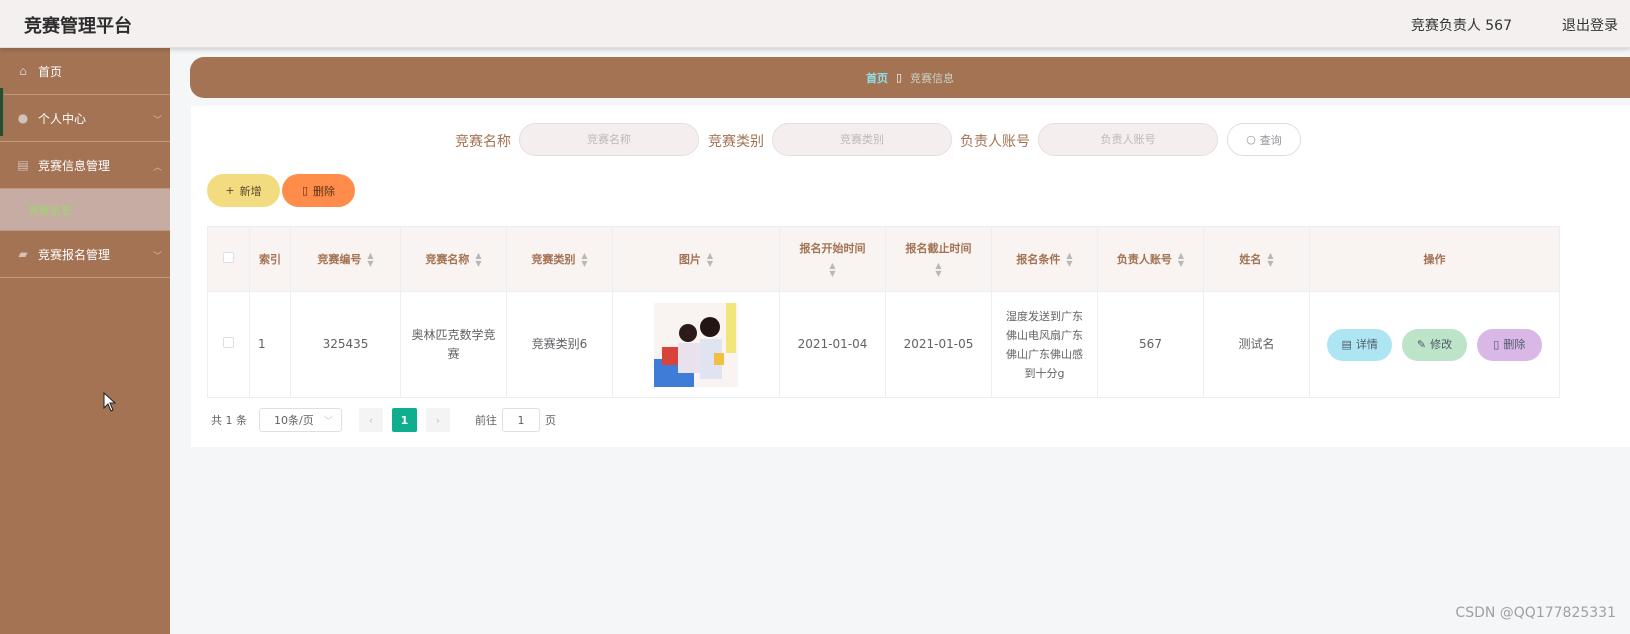 The image size is (1630, 634). Describe the element at coordinates (270, 344) in the screenshot. I see `cell-index: 1` at that location.